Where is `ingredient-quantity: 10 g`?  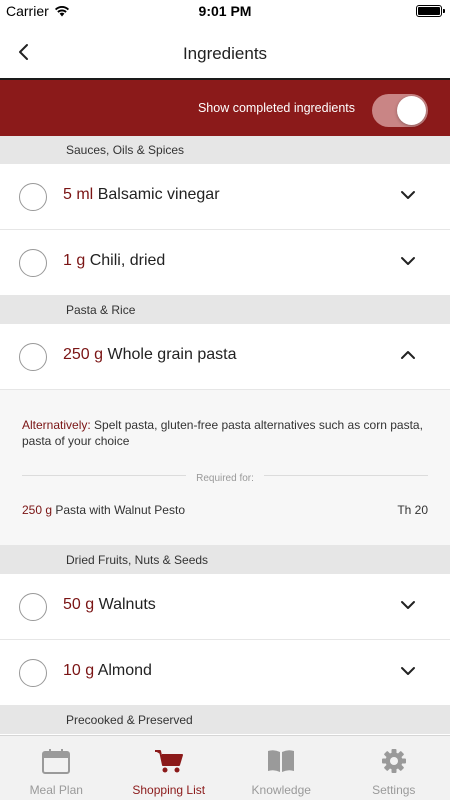 ingredient-quantity: 10 g is located at coordinates (79, 670).